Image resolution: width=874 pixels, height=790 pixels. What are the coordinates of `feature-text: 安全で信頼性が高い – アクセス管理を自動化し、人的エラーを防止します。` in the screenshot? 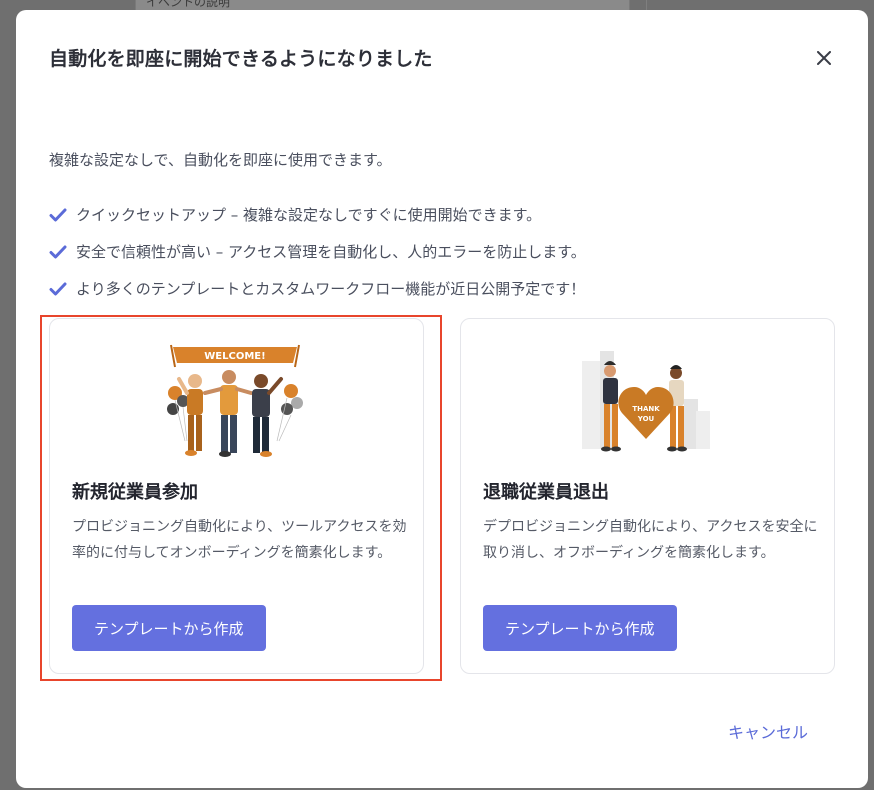 It's located at (331, 252).